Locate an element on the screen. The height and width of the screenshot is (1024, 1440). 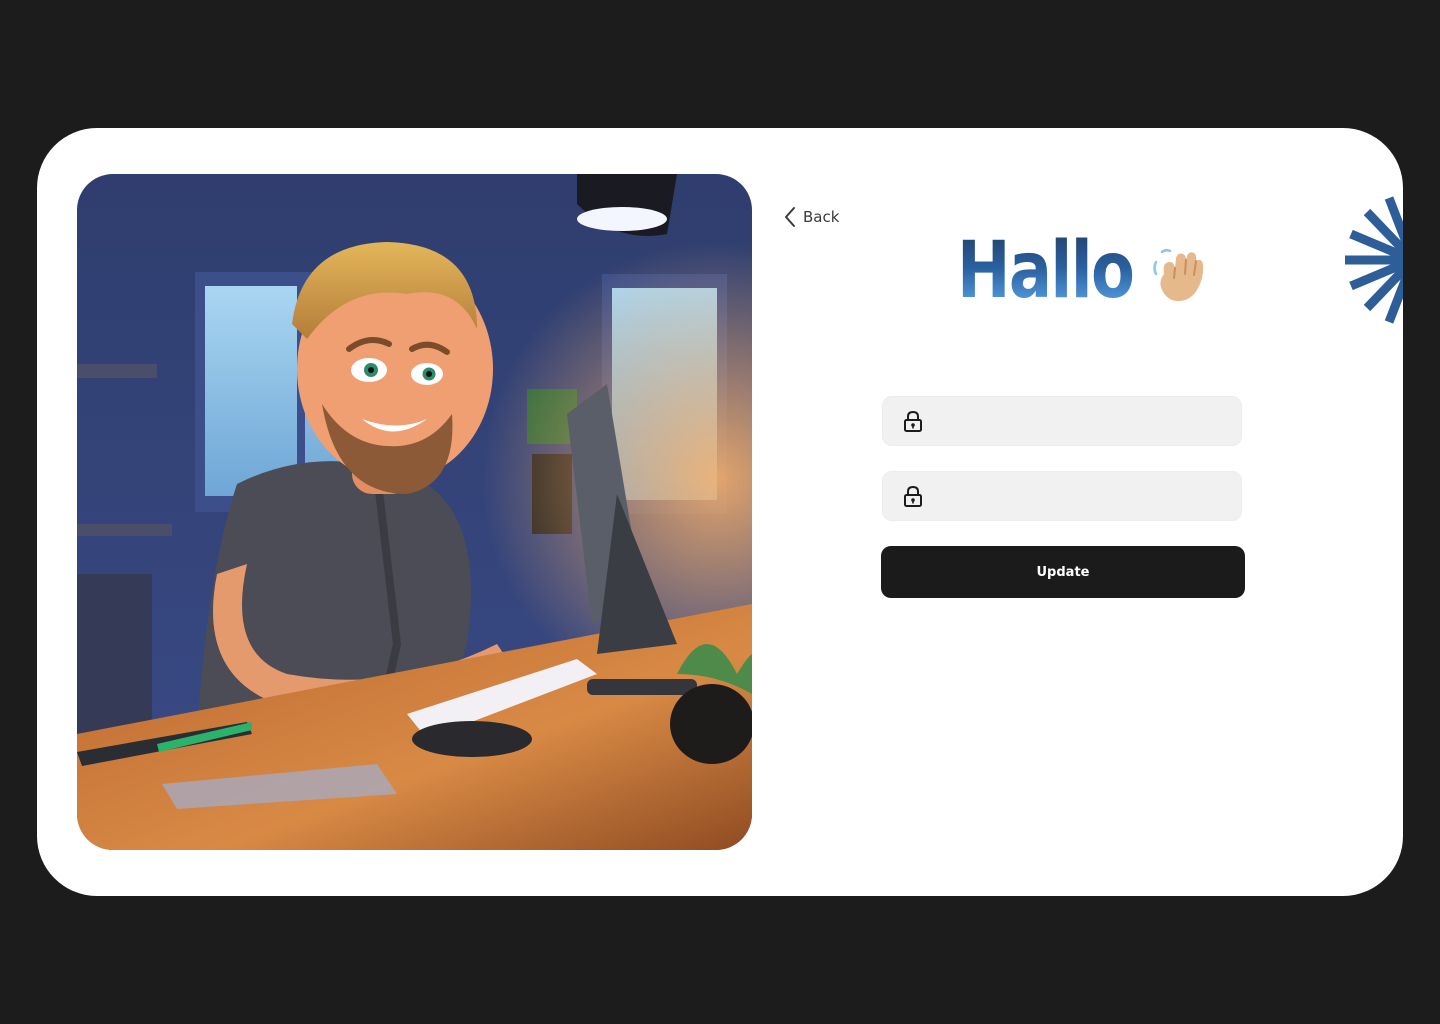
confirm-password-field is located at coordinates (1062, 496).